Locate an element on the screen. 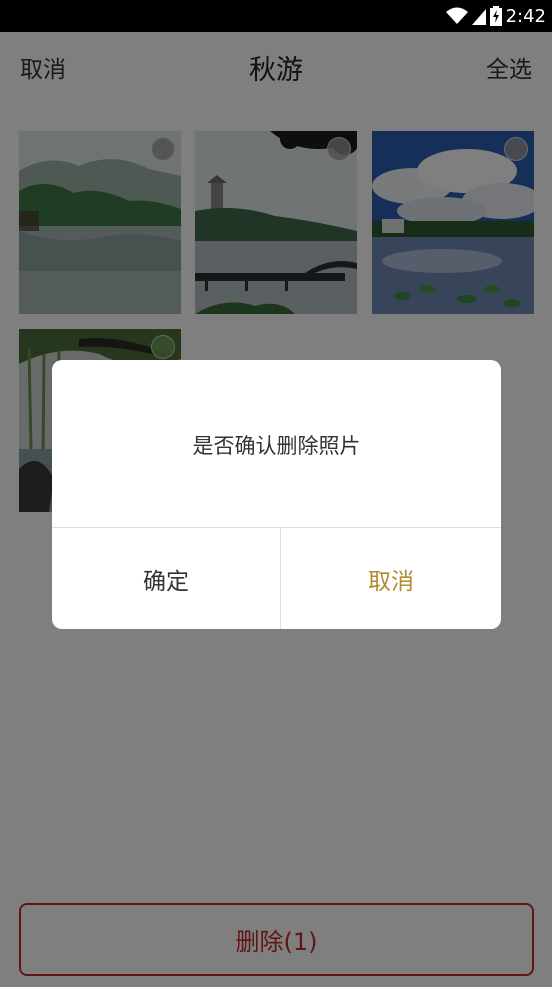 The image size is (552, 987). confirm-button: 确定 is located at coordinates (166, 578).